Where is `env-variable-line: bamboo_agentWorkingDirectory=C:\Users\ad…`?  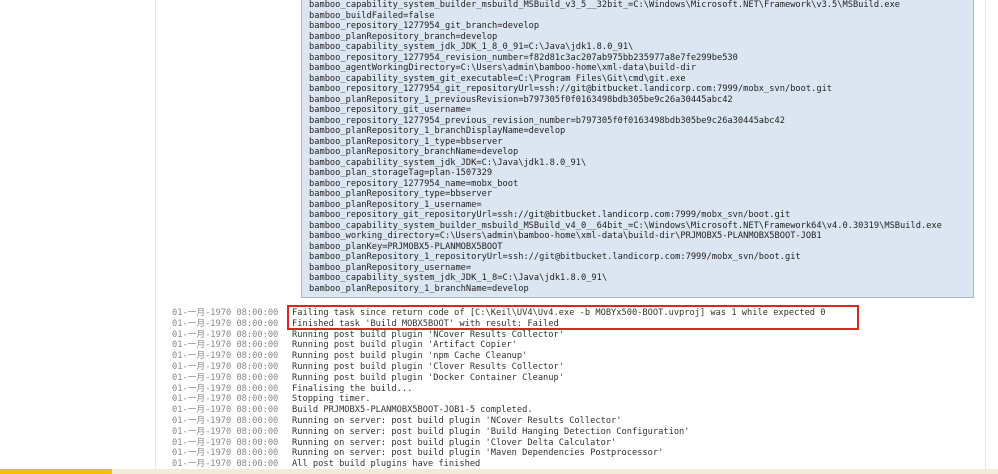
env-variable-line: bamboo_agentWorkingDirectory=C:\Users\ad… is located at coordinates (503, 68).